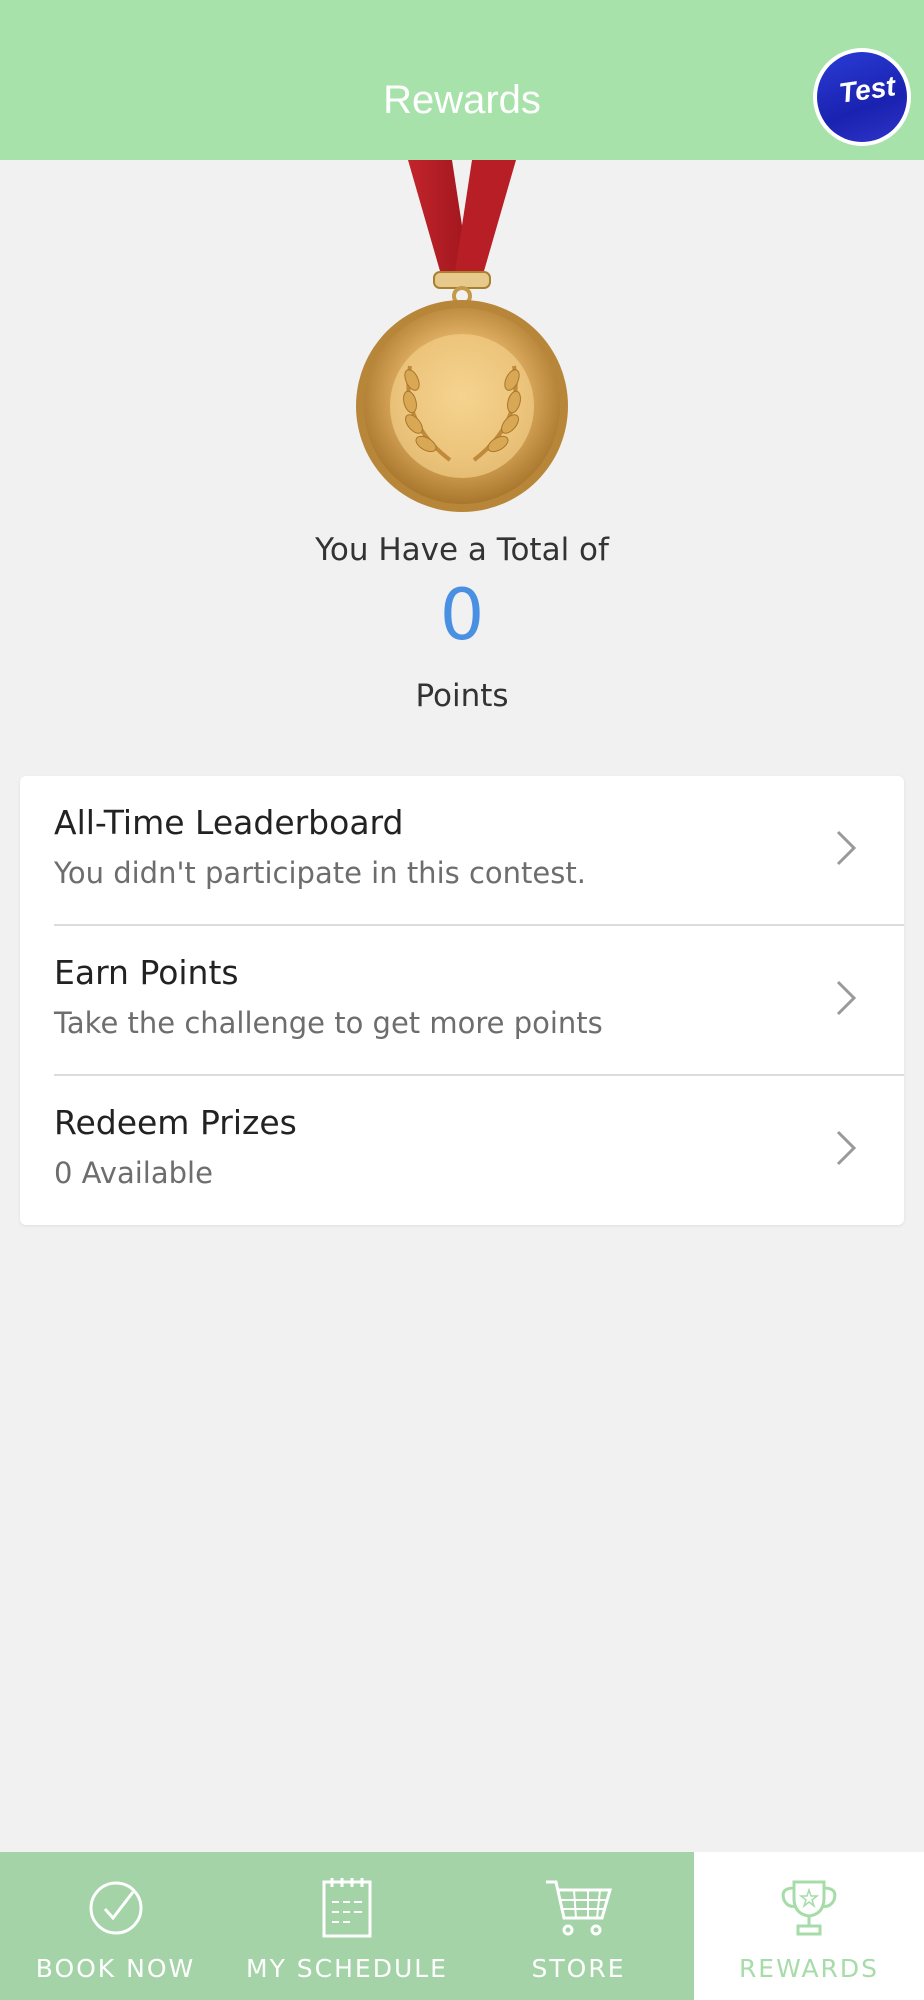  I want to click on menu-item-redeem-prizes: Redeem Prizes 0 Available, so click(462, 1151).